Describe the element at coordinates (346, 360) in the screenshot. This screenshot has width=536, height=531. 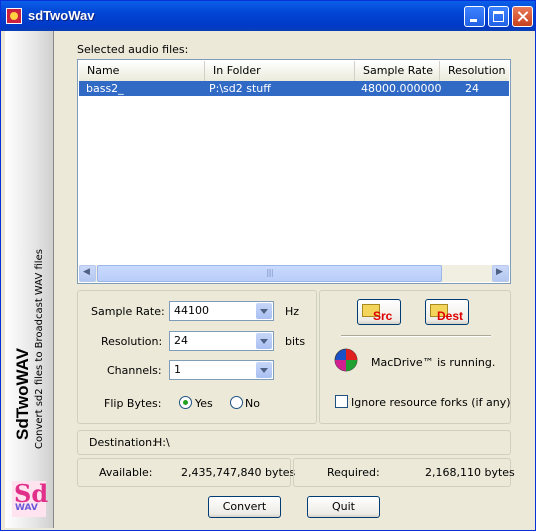
I see `macdrive-icon` at that location.